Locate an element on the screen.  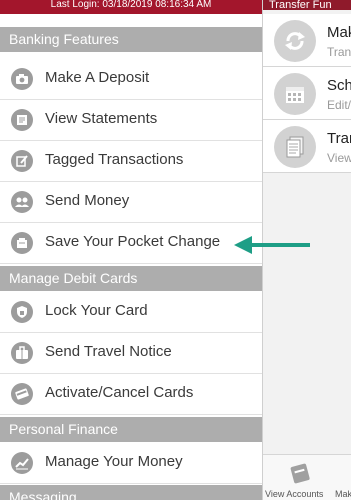
tab-view-accounts-label: View Accounts is located at coordinates (294, 494).